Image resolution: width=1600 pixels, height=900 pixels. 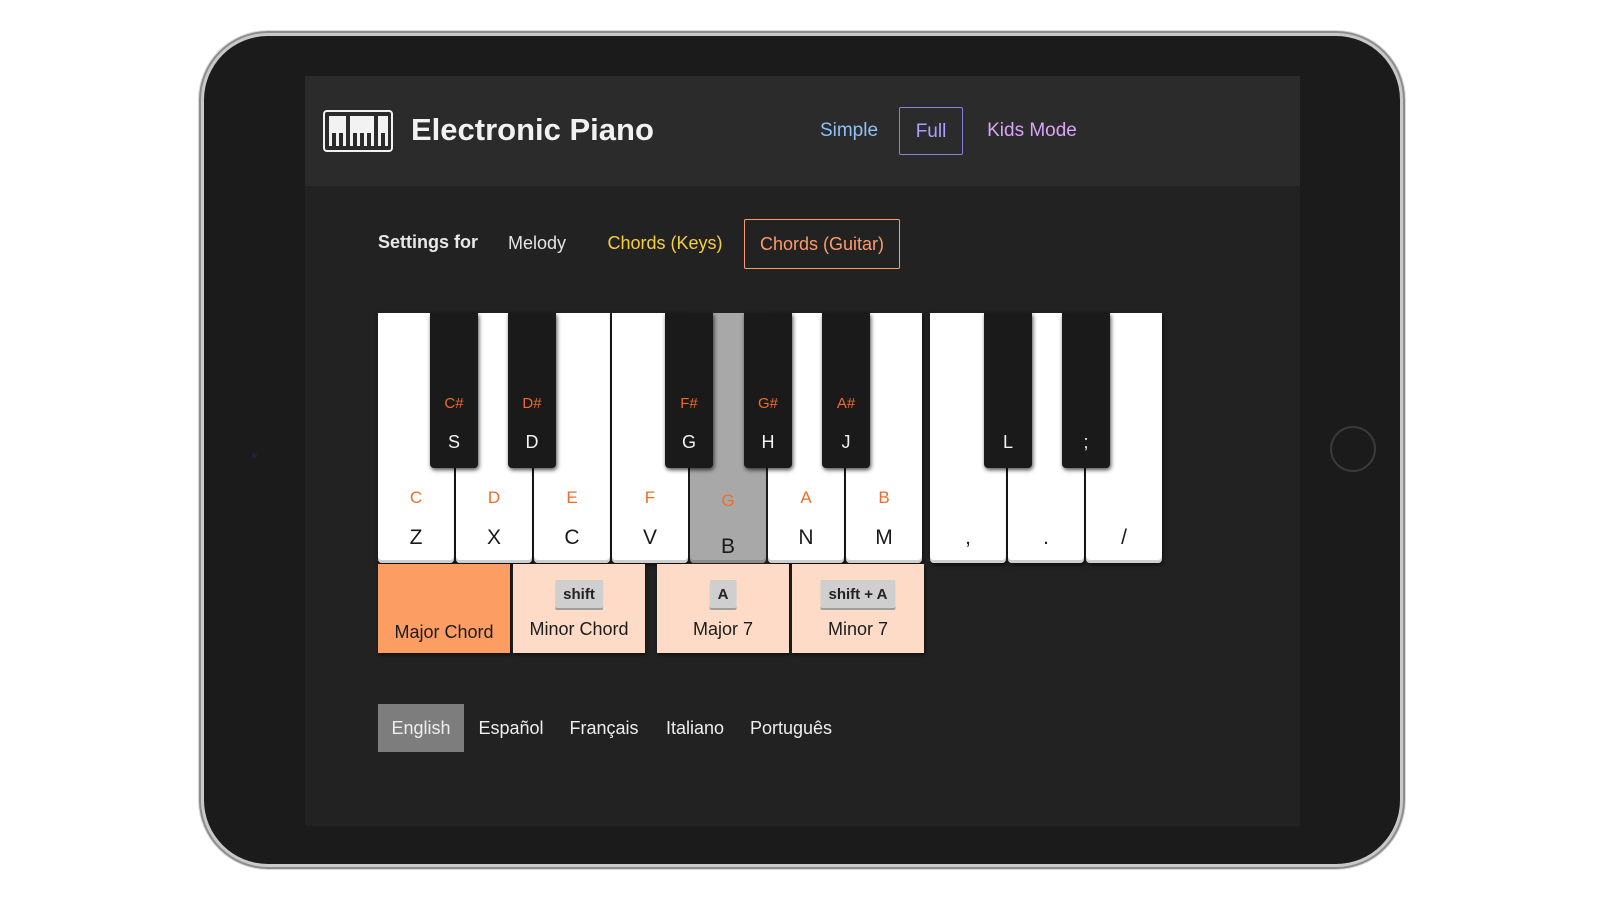 What do you see at coordinates (884, 537) in the screenshot?
I see `shortcut-label: M` at bounding box center [884, 537].